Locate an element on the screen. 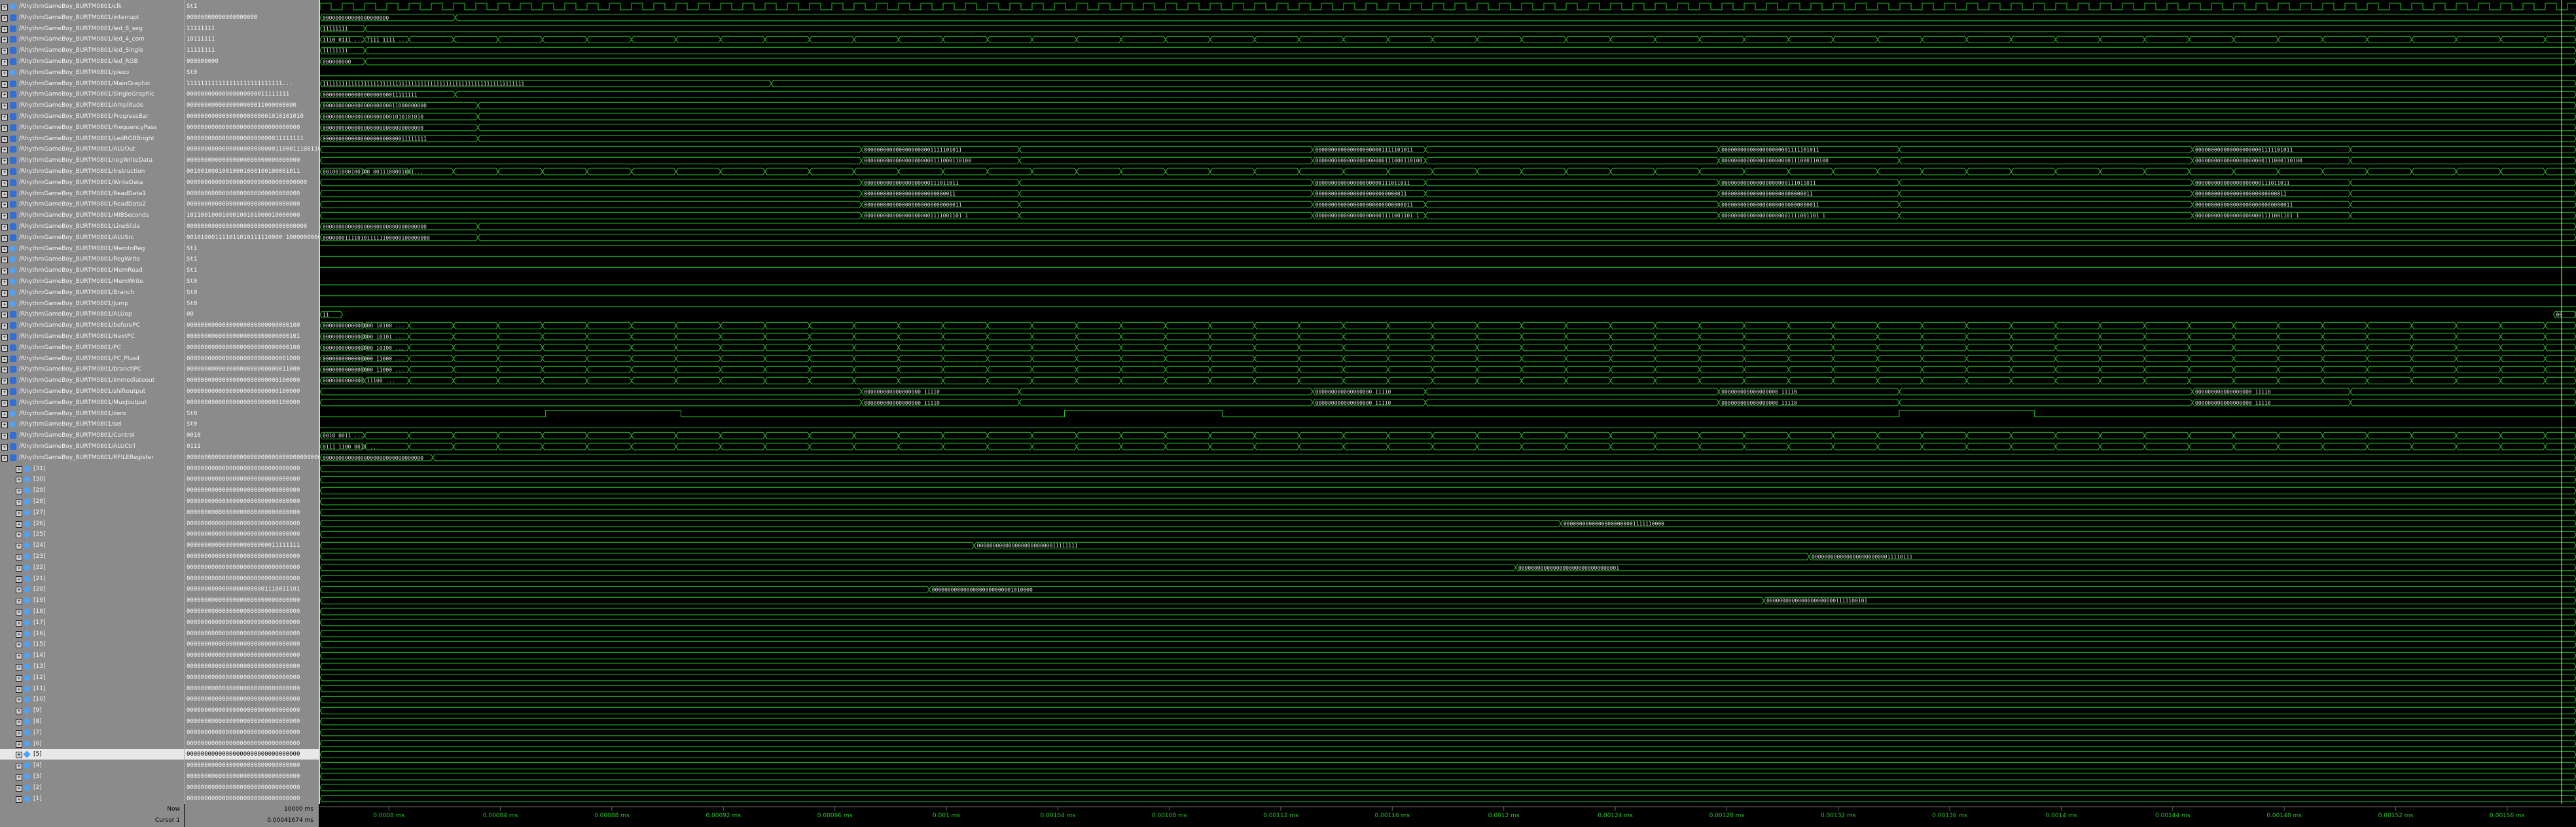 The height and width of the screenshot is (827, 2576). signal-row: + /RhythmGameBoy_BURTM0801/led_RGB is located at coordinates (92, 61).